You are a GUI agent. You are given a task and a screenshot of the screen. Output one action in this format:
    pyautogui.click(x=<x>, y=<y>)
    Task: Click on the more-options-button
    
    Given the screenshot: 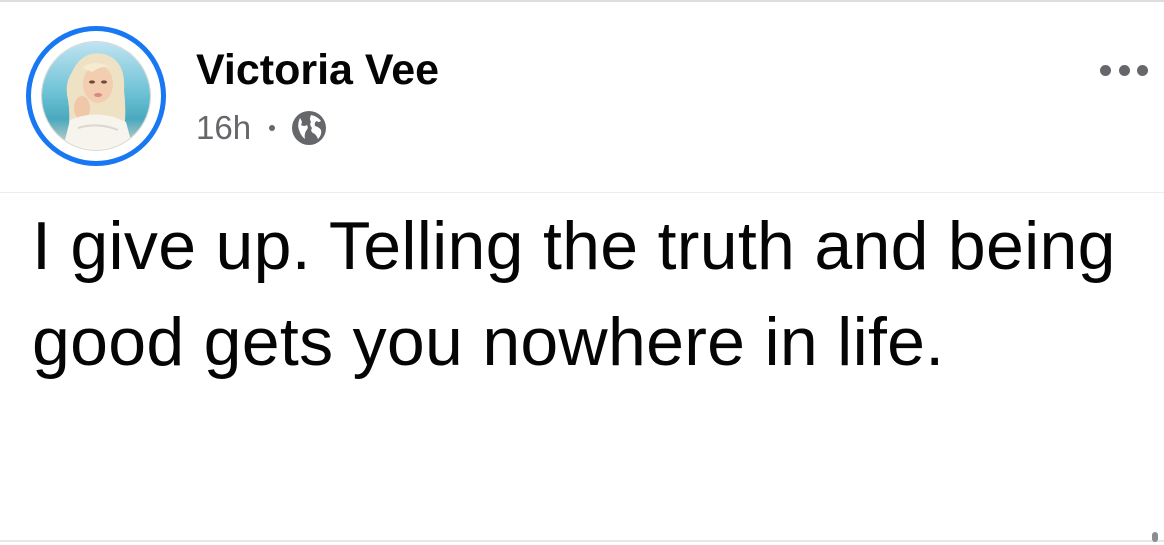 What is the action you would take?
    pyautogui.click(x=1124, y=70)
    